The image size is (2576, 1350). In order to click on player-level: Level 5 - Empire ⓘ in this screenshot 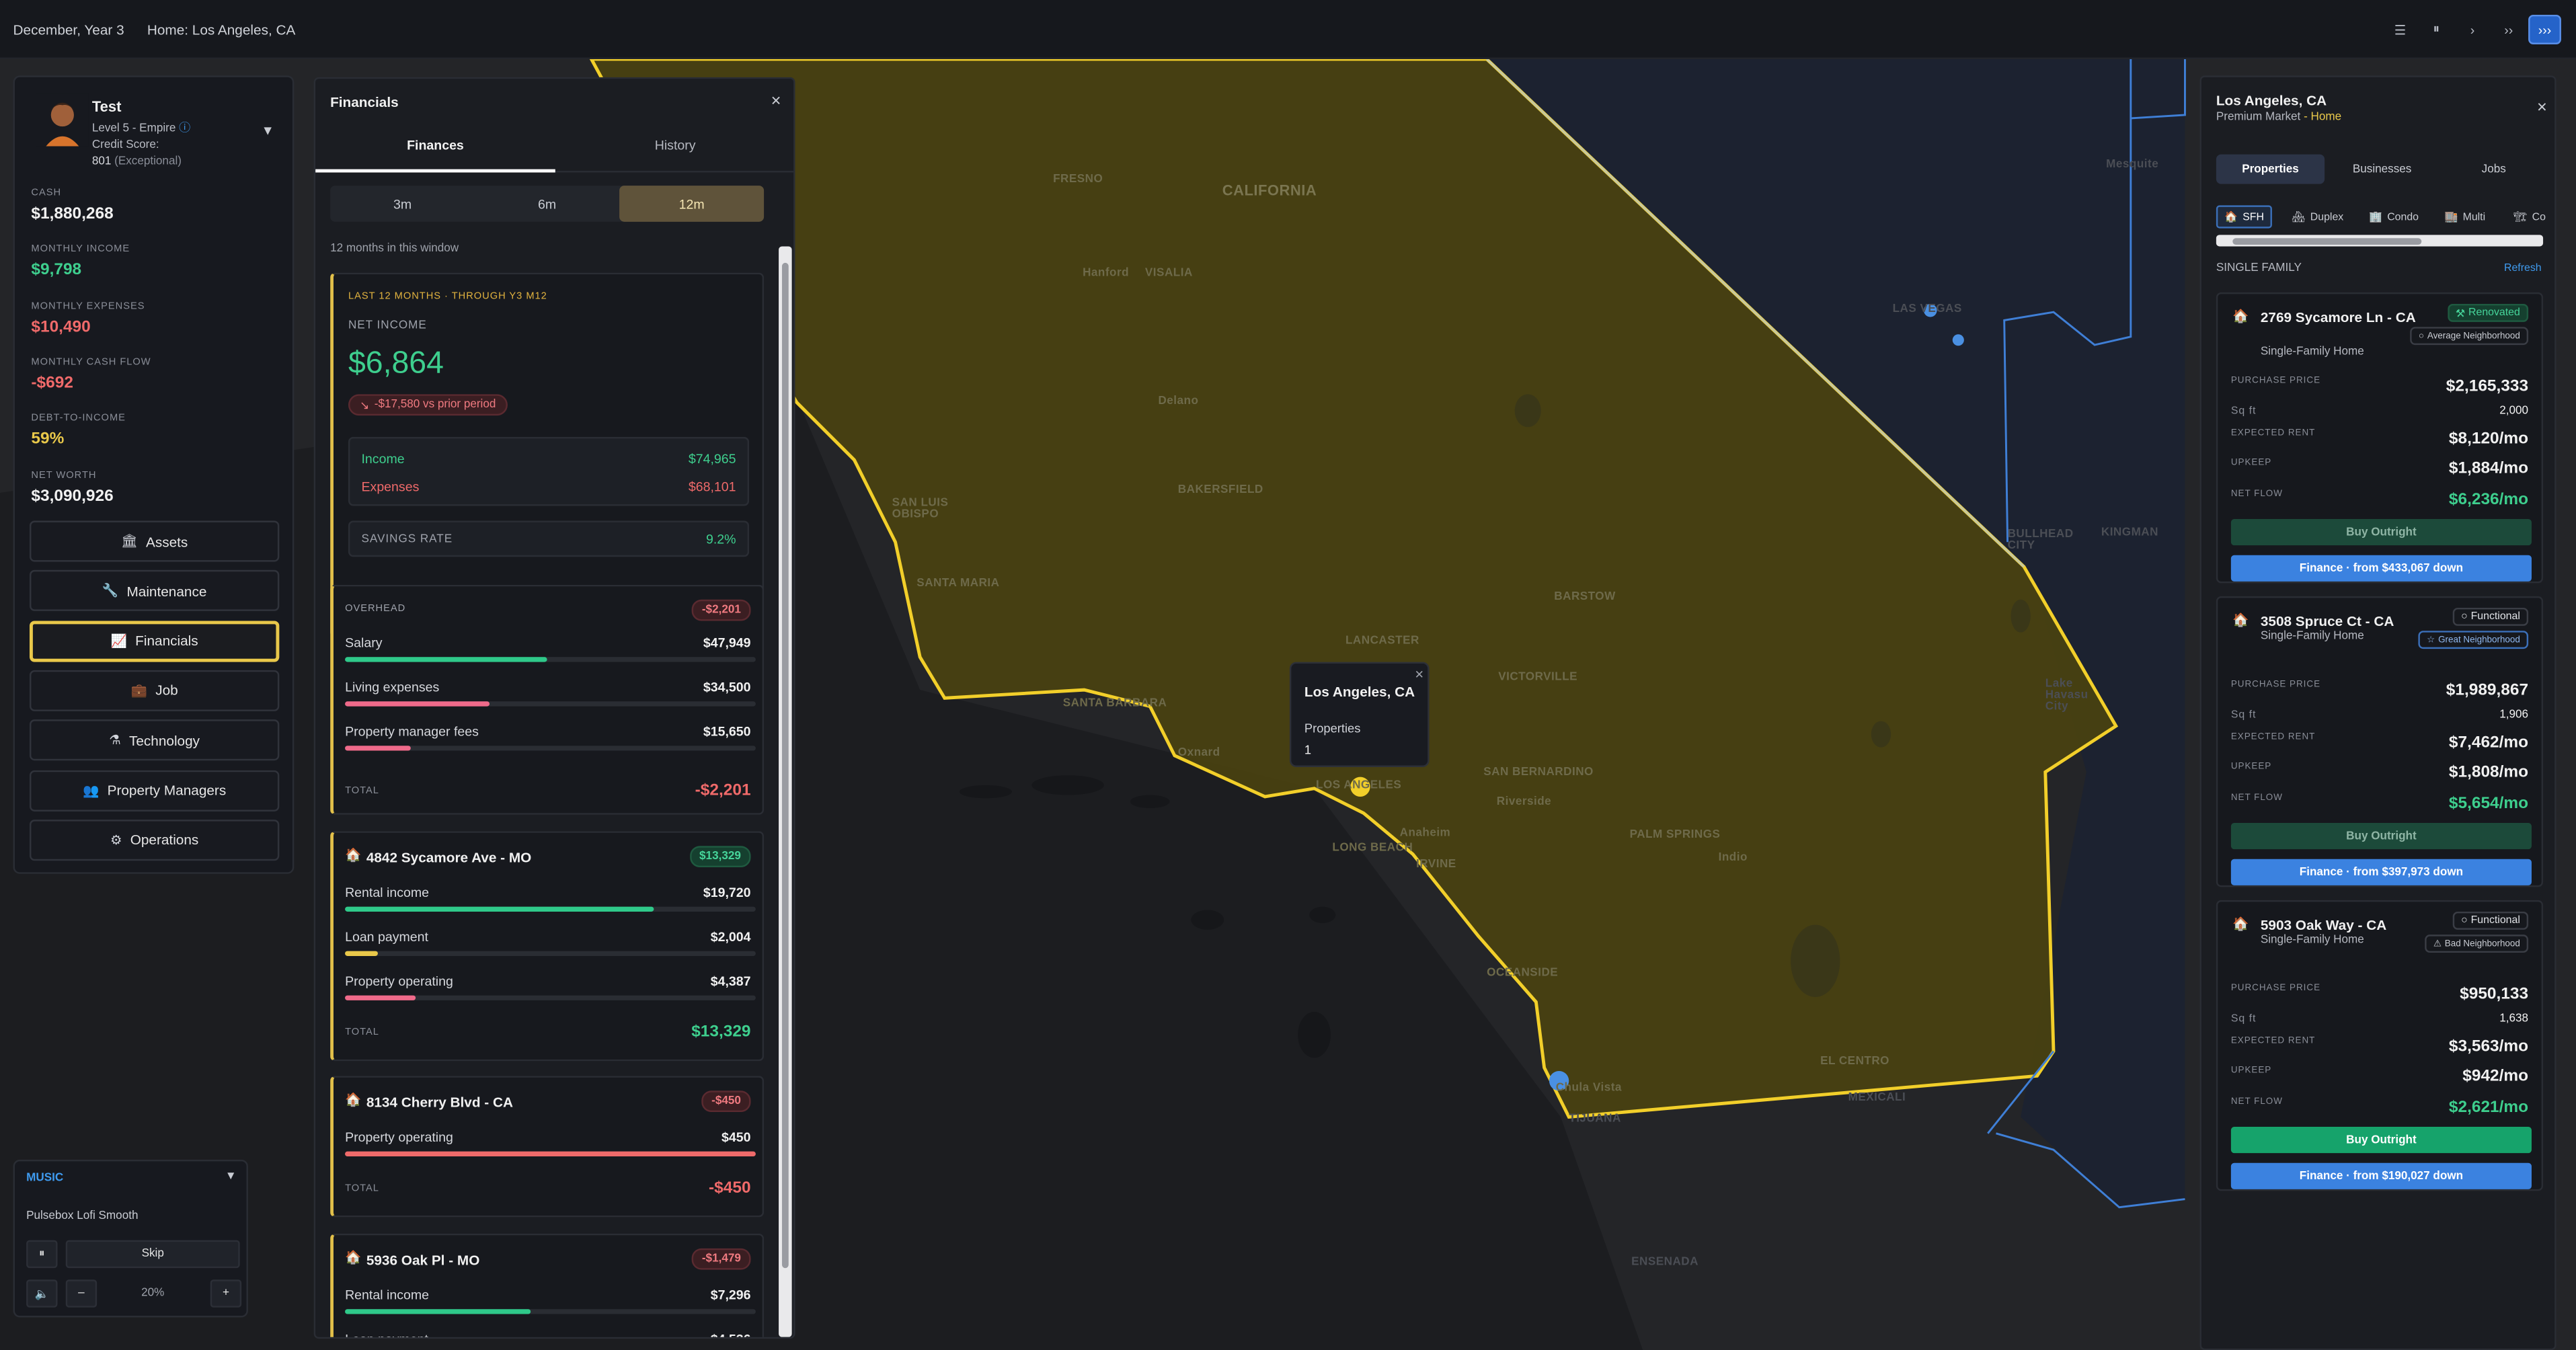, I will do `click(141, 129)`.